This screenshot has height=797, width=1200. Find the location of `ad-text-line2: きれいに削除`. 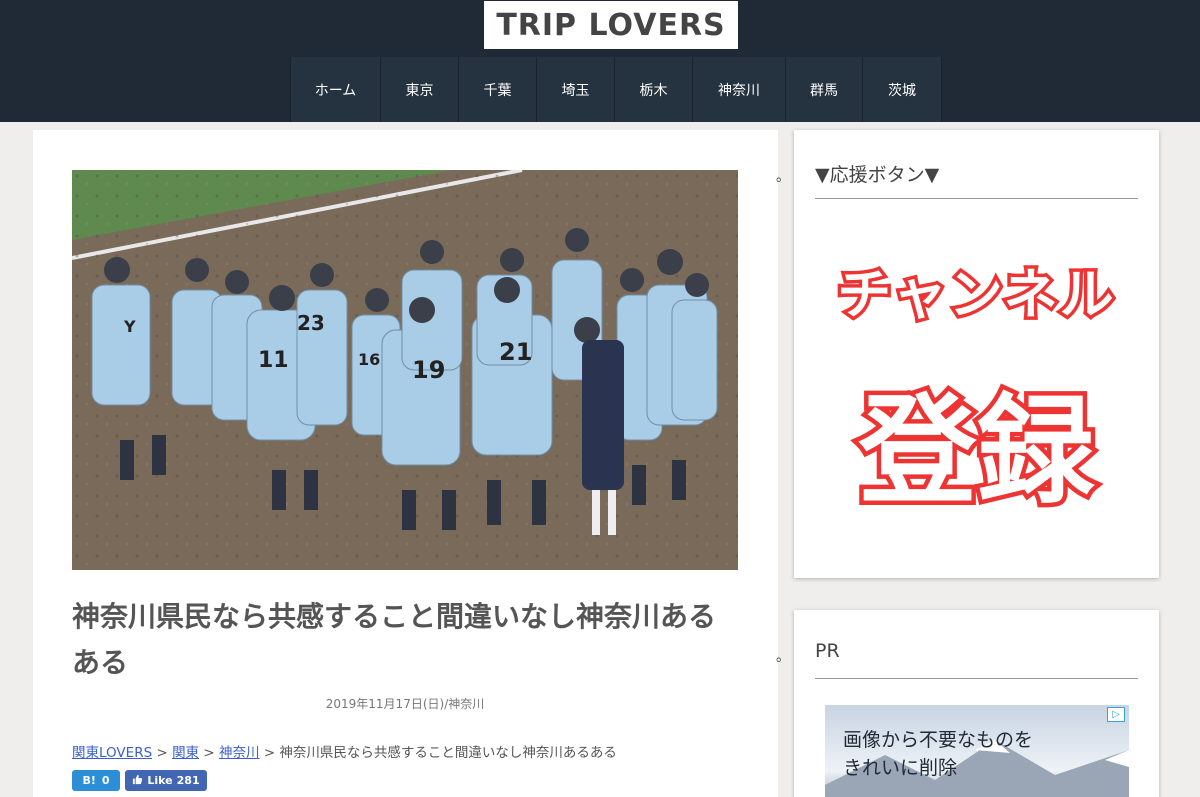

ad-text-line2: きれいに削除 is located at coordinates (900, 768).